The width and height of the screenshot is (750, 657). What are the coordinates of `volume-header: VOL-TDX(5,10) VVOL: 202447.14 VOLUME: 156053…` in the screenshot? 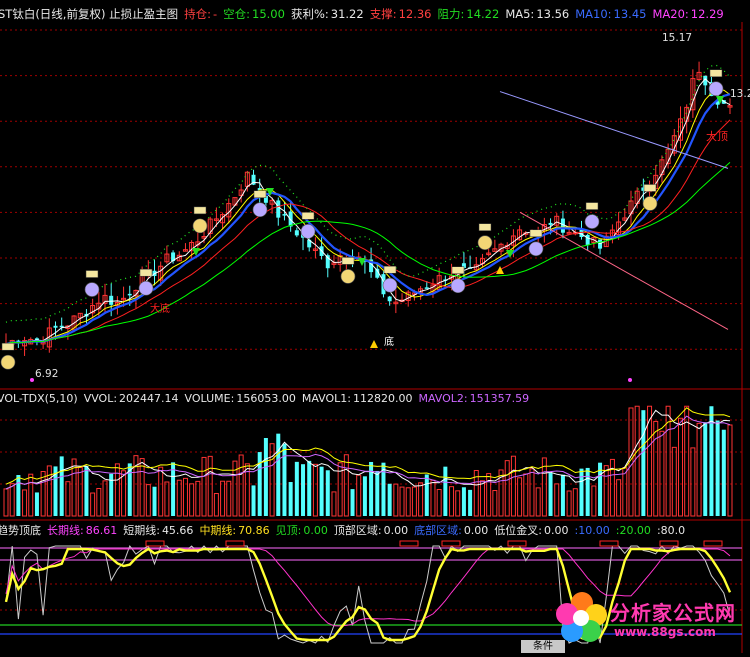 It's located at (267, 399).